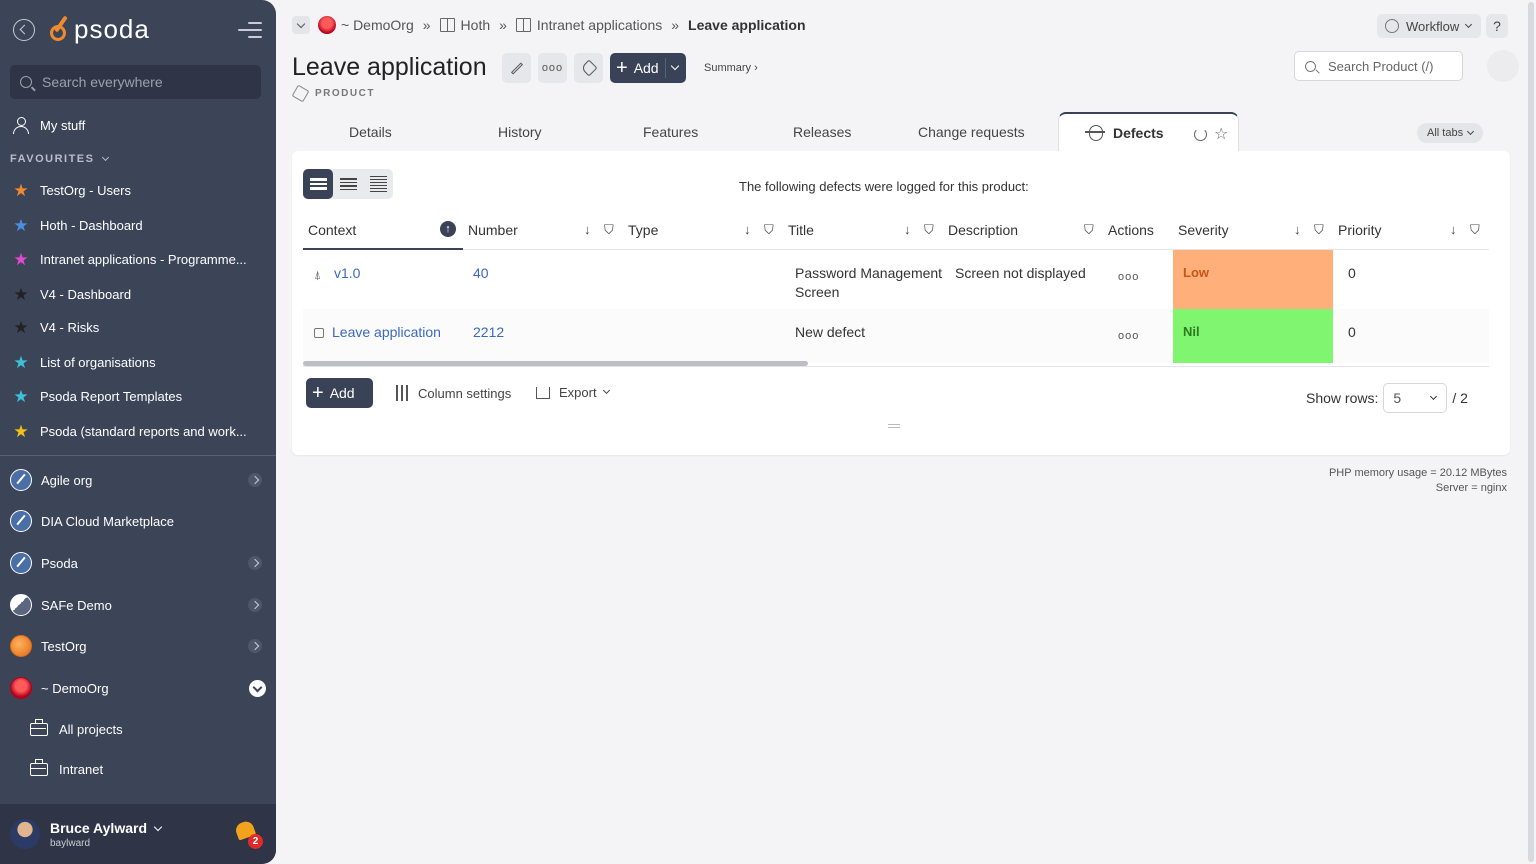 This screenshot has width=1536, height=864. What do you see at coordinates (386, 332) in the screenshot?
I see `context-link: Leave application` at bounding box center [386, 332].